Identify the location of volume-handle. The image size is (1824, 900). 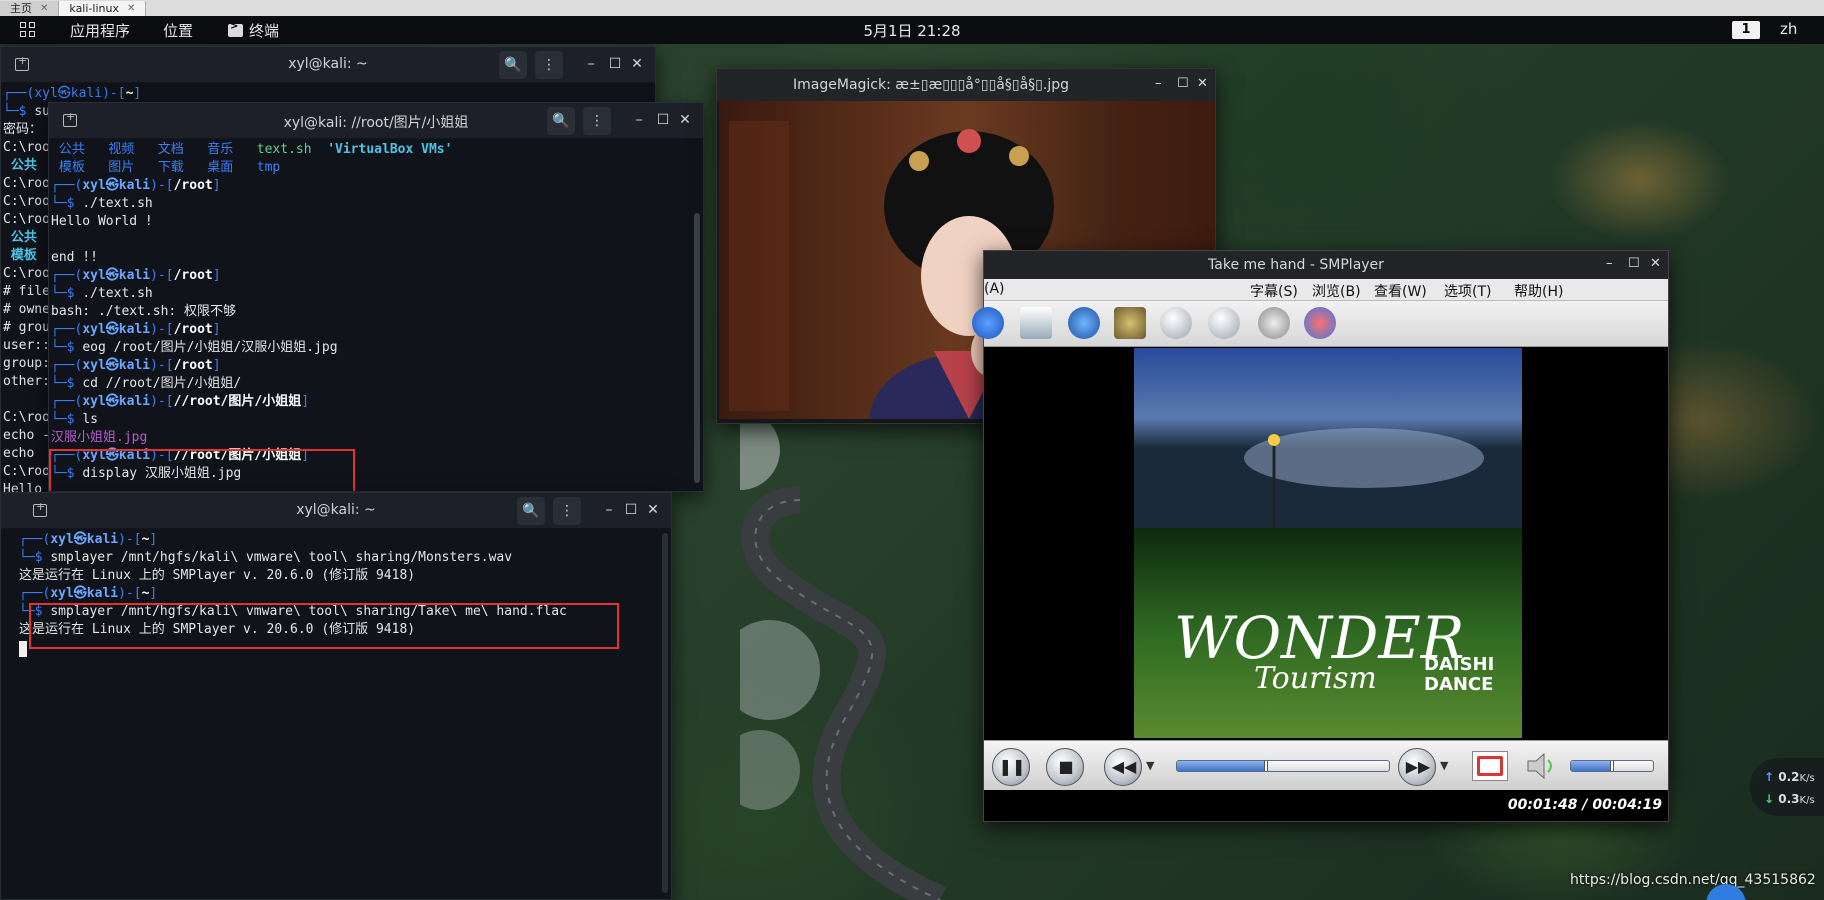
(1612, 766).